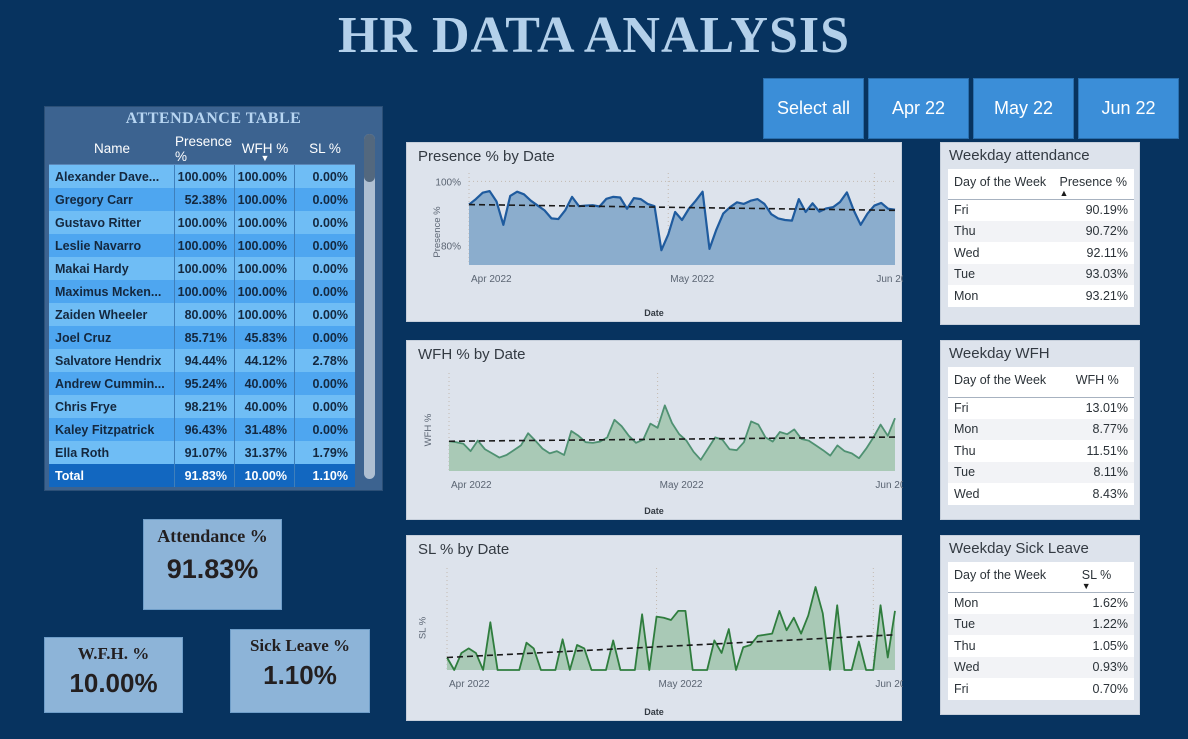 This screenshot has height=739, width=1188. I want to click on cell-name: Chris Frye, so click(112, 406).